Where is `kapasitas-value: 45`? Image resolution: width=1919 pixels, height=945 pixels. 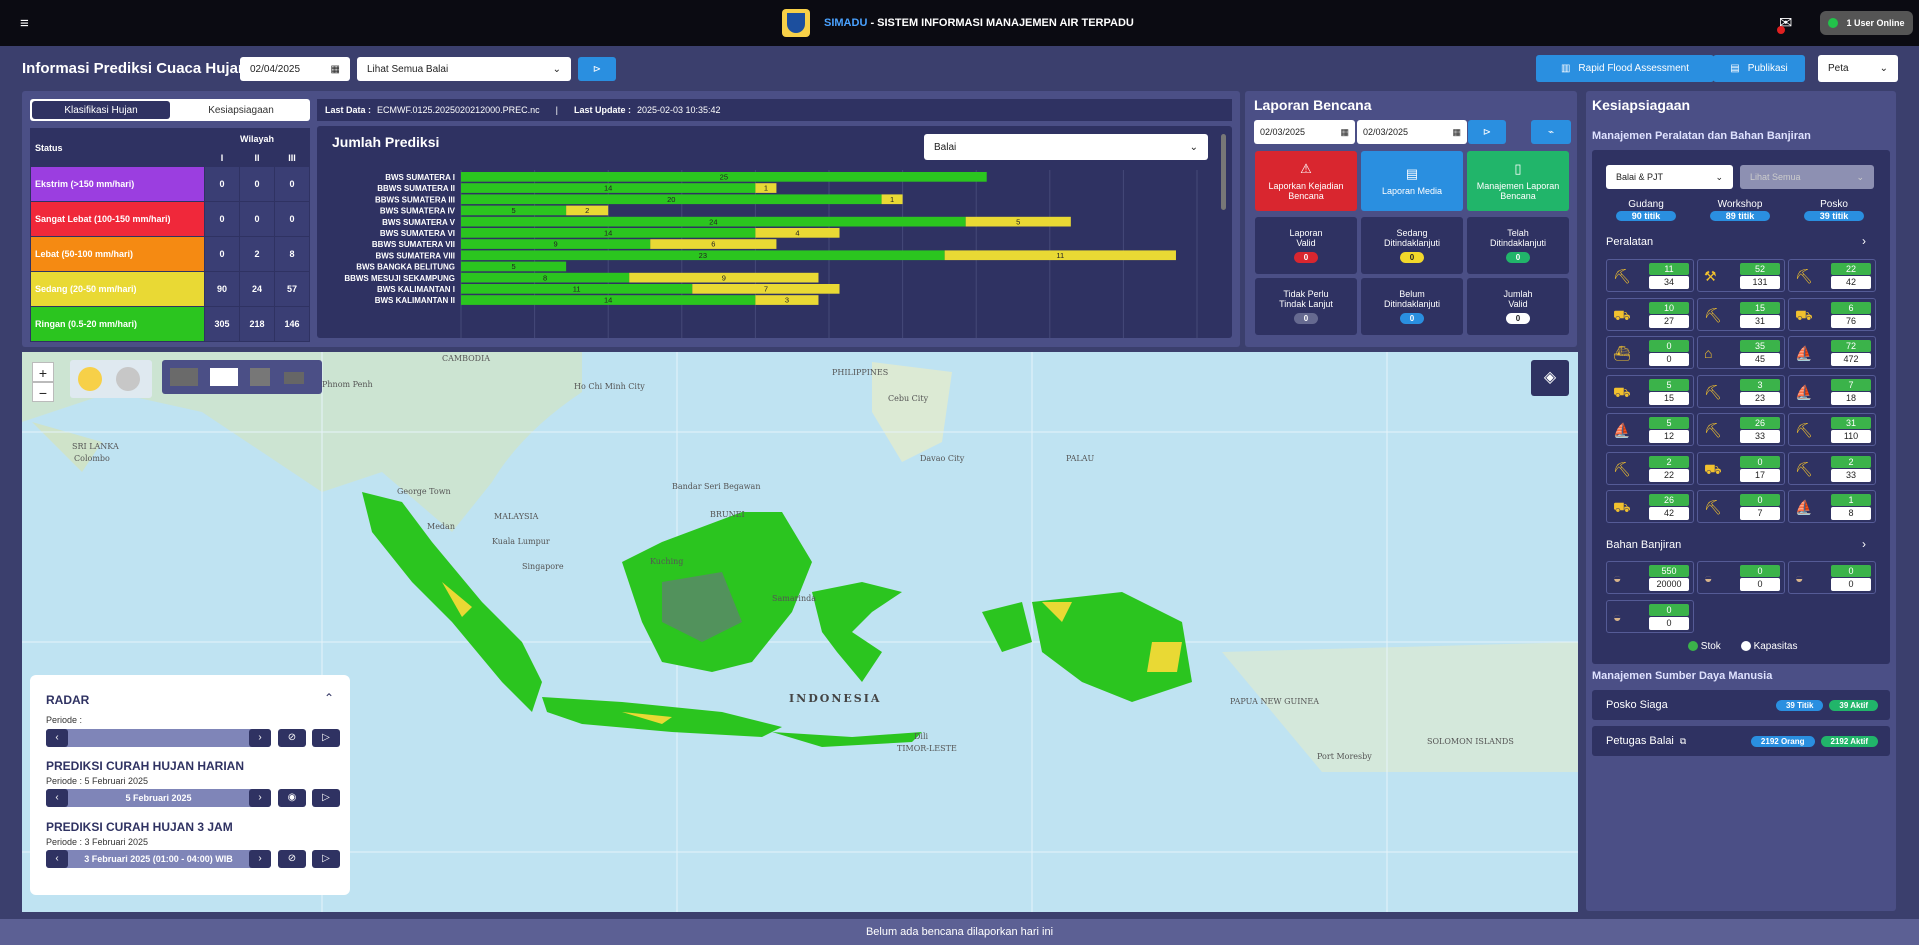 kapasitas-value: 45 is located at coordinates (1760, 359).